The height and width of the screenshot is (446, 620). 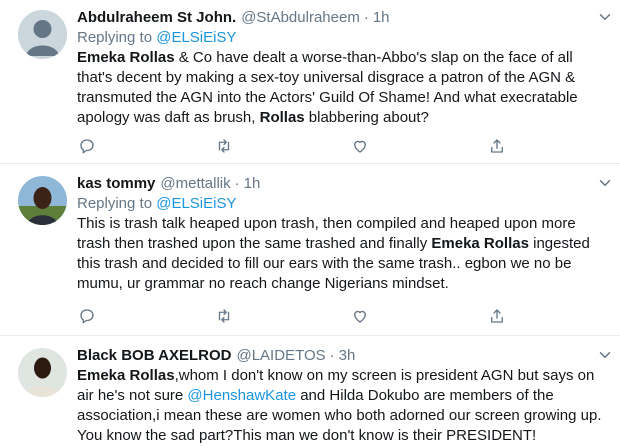 What do you see at coordinates (195, 184) in the screenshot?
I see `author-handle: @mettallik` at bounding box center [195, 184].